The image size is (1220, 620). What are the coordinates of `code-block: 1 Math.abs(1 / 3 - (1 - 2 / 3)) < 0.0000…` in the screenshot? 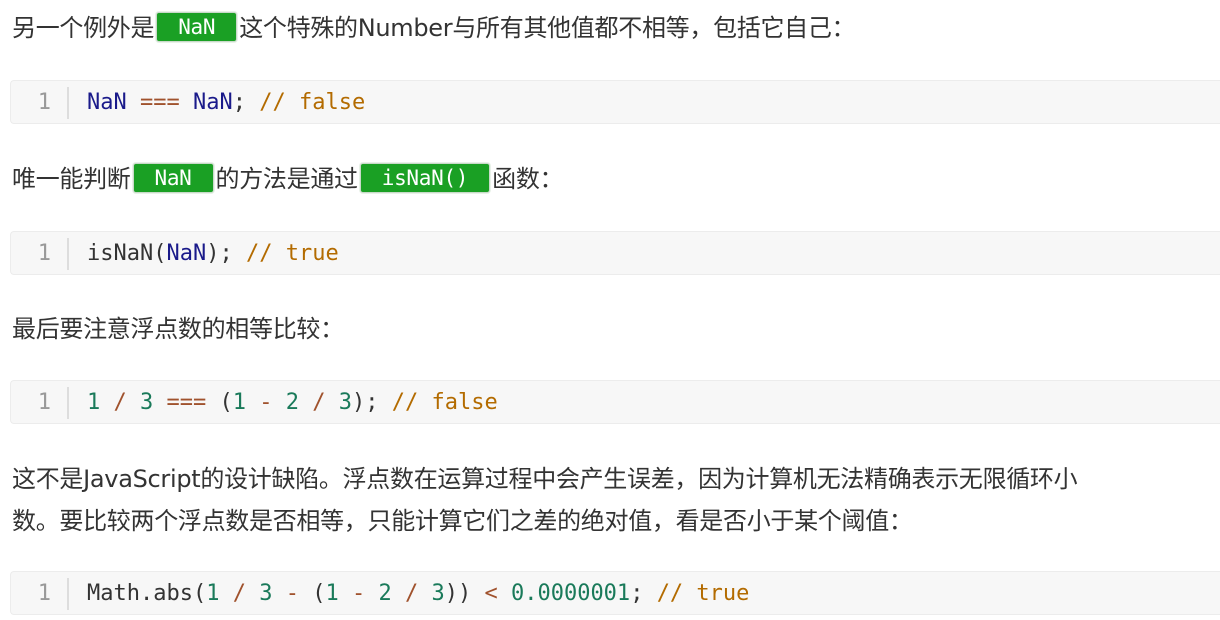 It's located at (615, 593).